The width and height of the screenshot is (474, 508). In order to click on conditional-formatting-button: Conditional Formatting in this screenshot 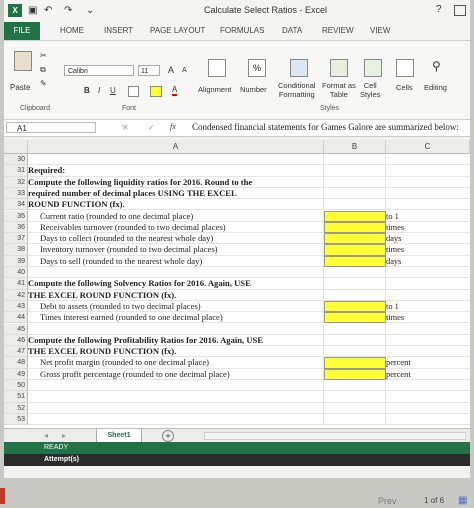, I will do `click(297, 90)`.